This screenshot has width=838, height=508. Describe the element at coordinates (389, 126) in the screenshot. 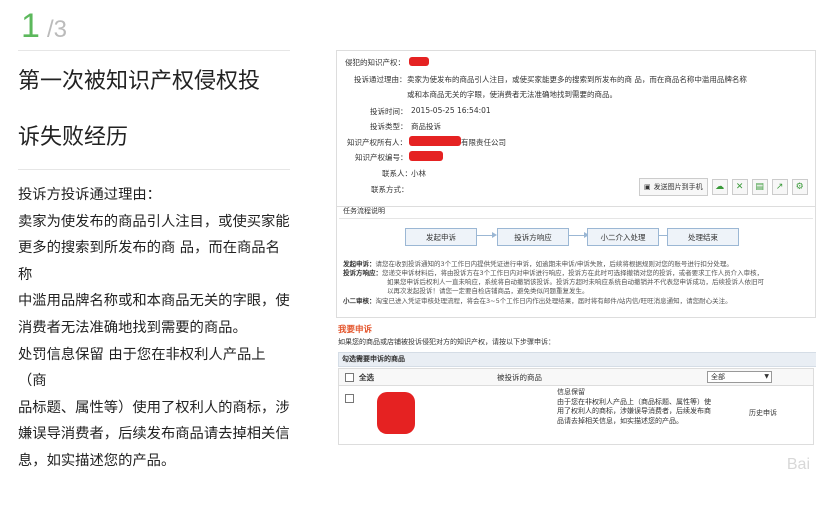

I see `type-label: 投诉类型：` at that location.